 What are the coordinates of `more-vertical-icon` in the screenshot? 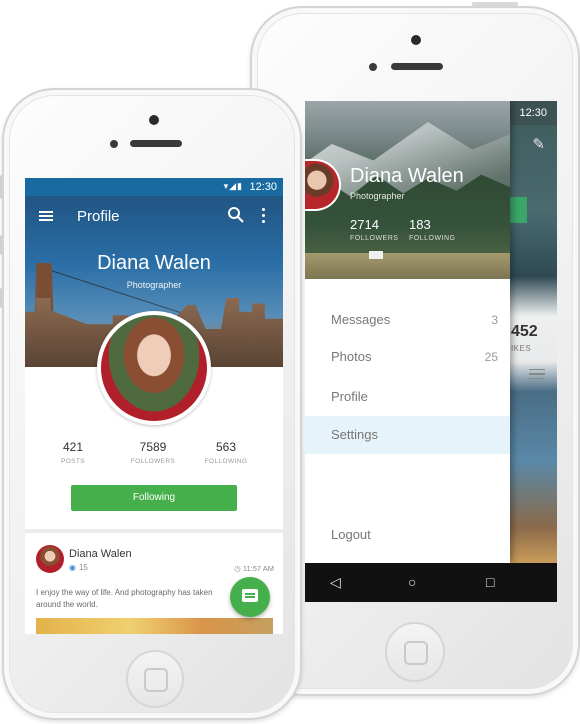 It's located at (264, 216).